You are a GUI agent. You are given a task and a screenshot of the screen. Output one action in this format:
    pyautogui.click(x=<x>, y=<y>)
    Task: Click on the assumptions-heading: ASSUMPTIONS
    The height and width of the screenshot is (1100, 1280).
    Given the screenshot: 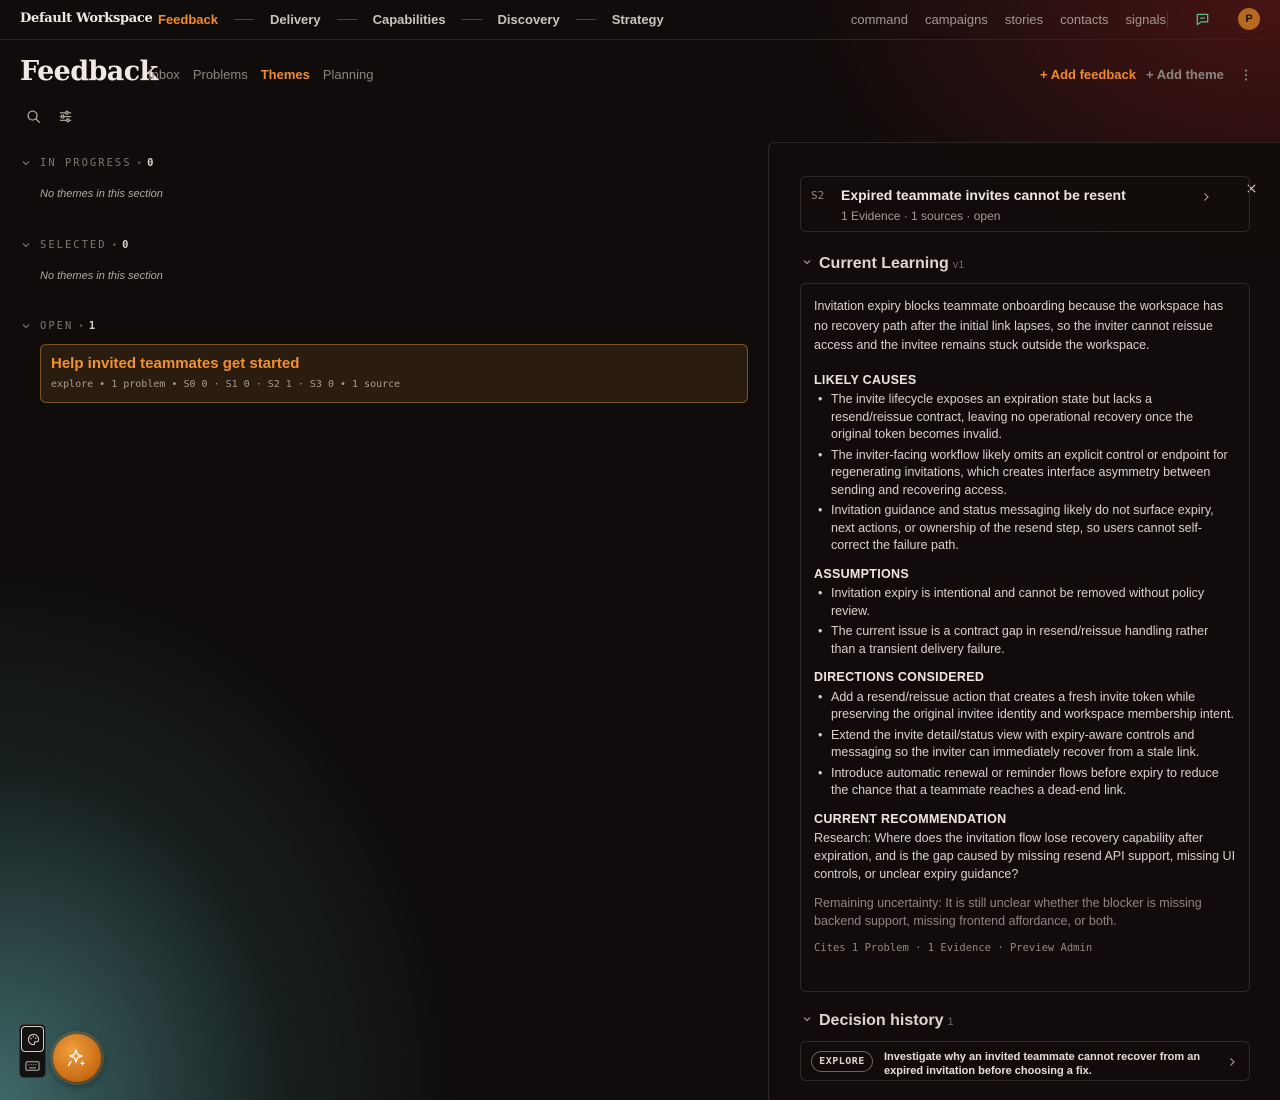 What is the action you would take?
    pyautogui.click(x=861, y=573)
    